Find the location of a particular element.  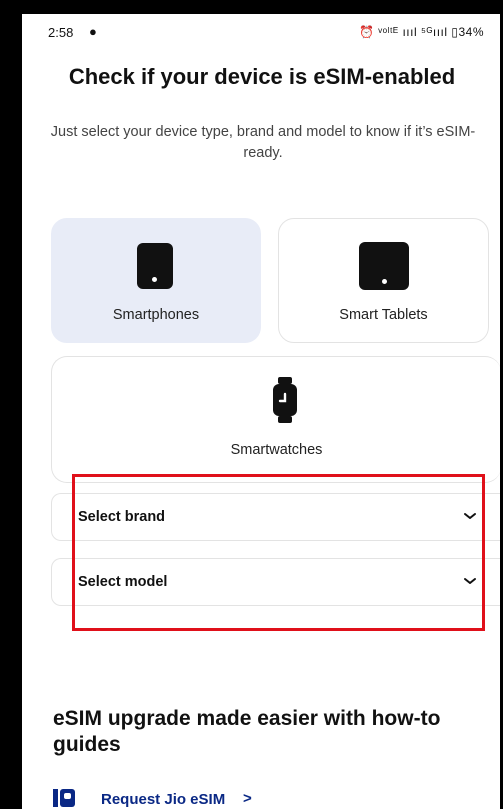

device-card-smartphones: Smartphones is located at coordinates (156, 280).